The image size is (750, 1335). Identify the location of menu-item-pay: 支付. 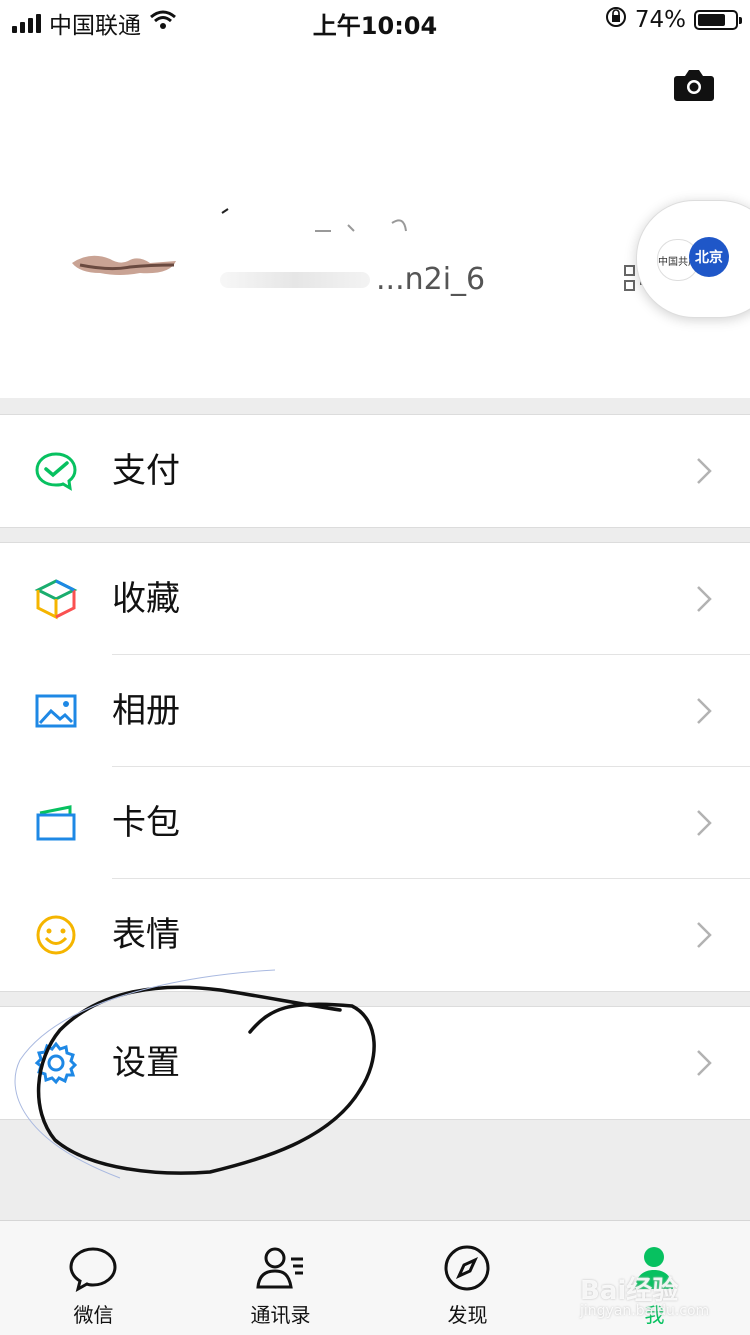
(375, 471).